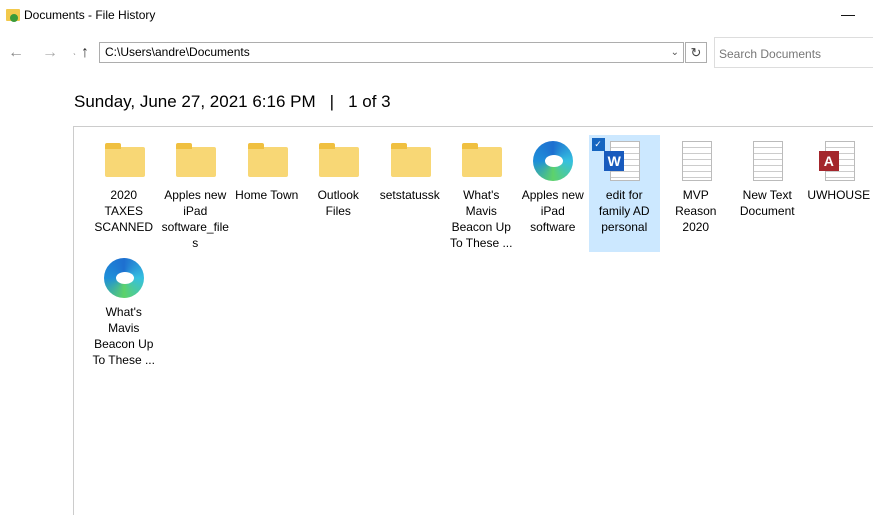 This screenshot has height=515, width=873. What do you see at coordinates (391, 52) in the screenshot?
I see `address-bar: C:\Users\andre\Documents ⌄` at bounding box center [391, 52].